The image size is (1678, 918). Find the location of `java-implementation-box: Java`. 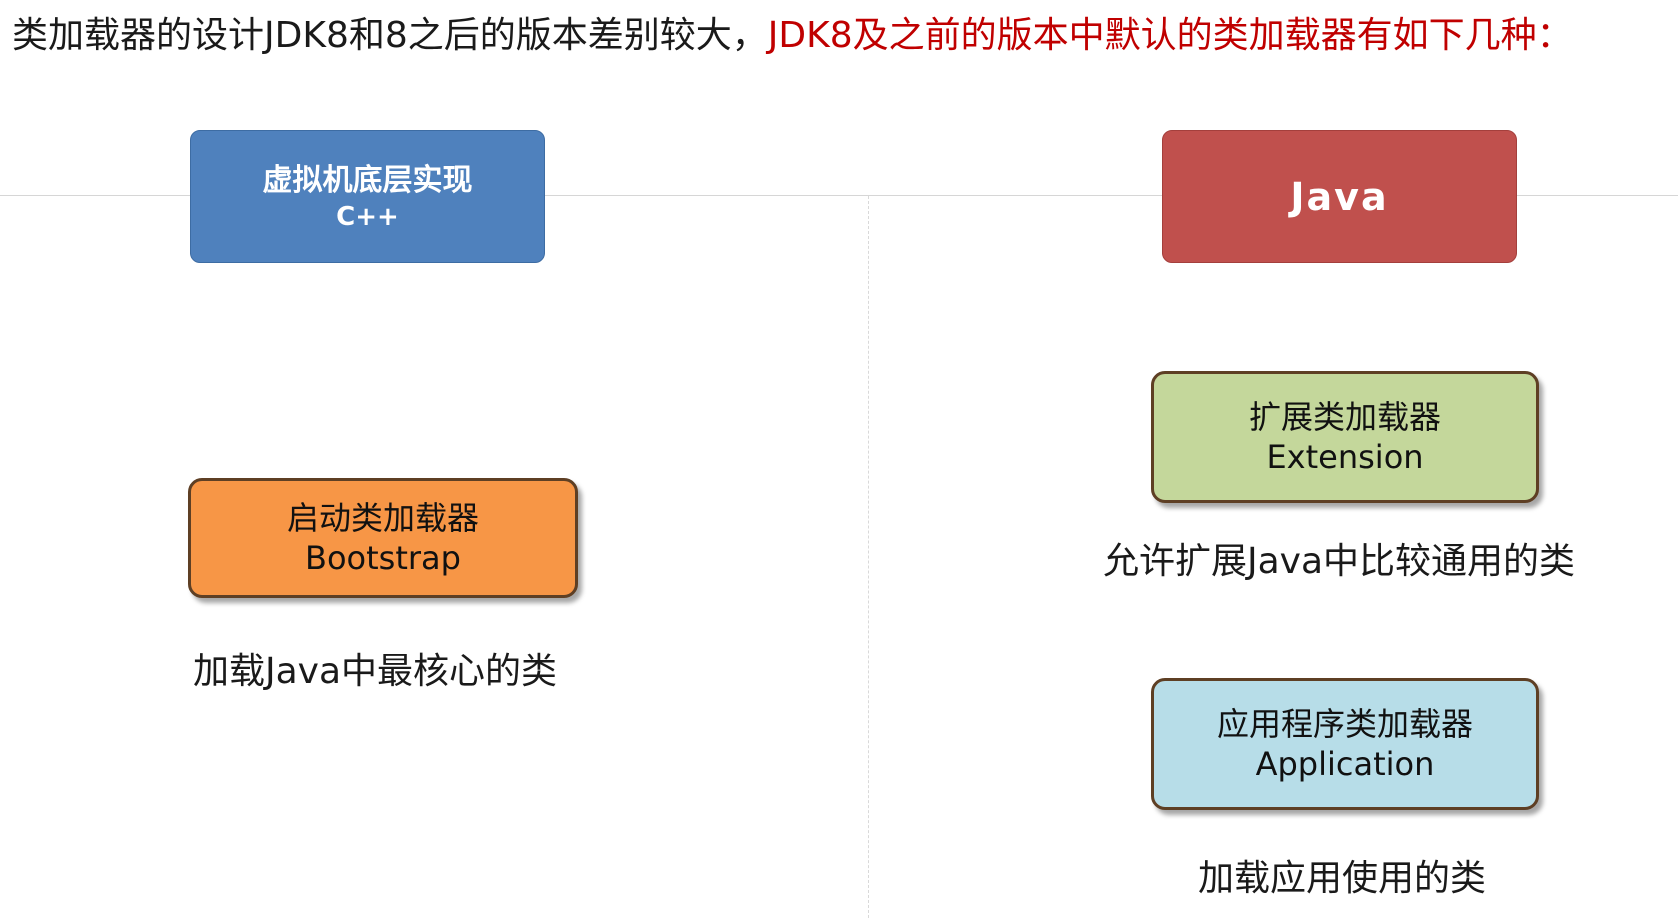

java-implementation-box: Java is located at coordinates (1339, 196).